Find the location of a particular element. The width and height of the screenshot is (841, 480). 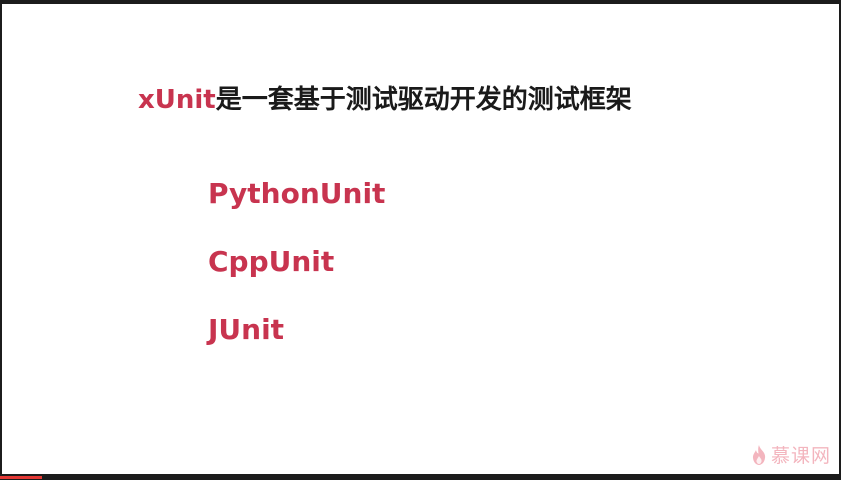

flame-icon is located at coordinates (759, 454).